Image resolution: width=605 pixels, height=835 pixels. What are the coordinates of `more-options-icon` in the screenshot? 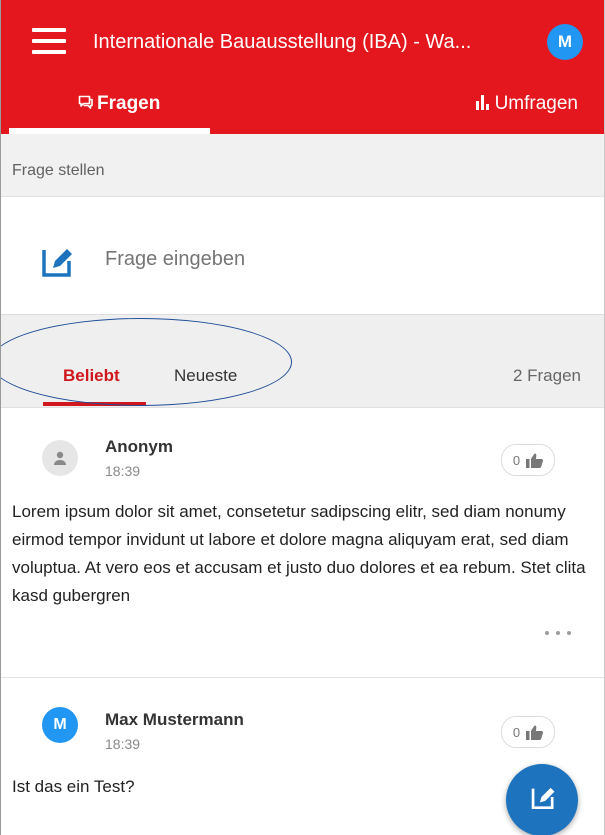 It's located at (558, 632).